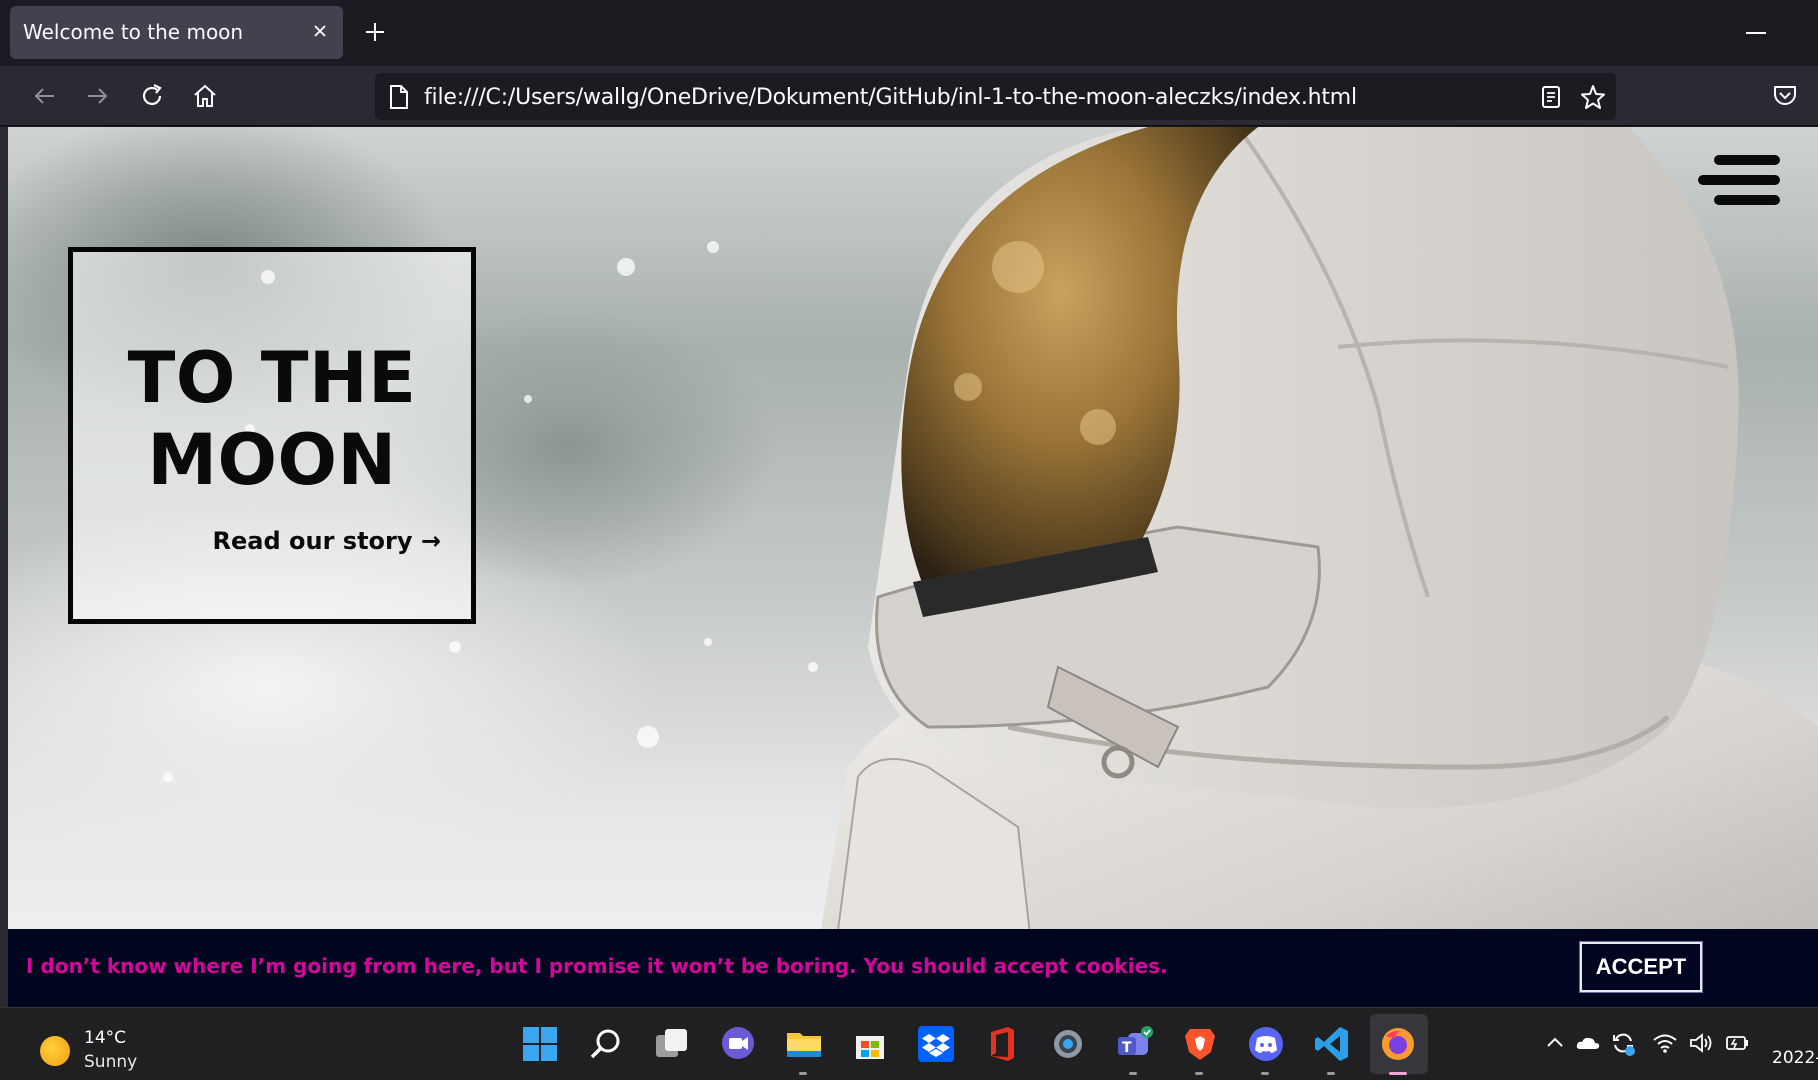 The height and width of the screenshot is (1080, 1818). I want to click on office-icon, so click(1002, 1044).